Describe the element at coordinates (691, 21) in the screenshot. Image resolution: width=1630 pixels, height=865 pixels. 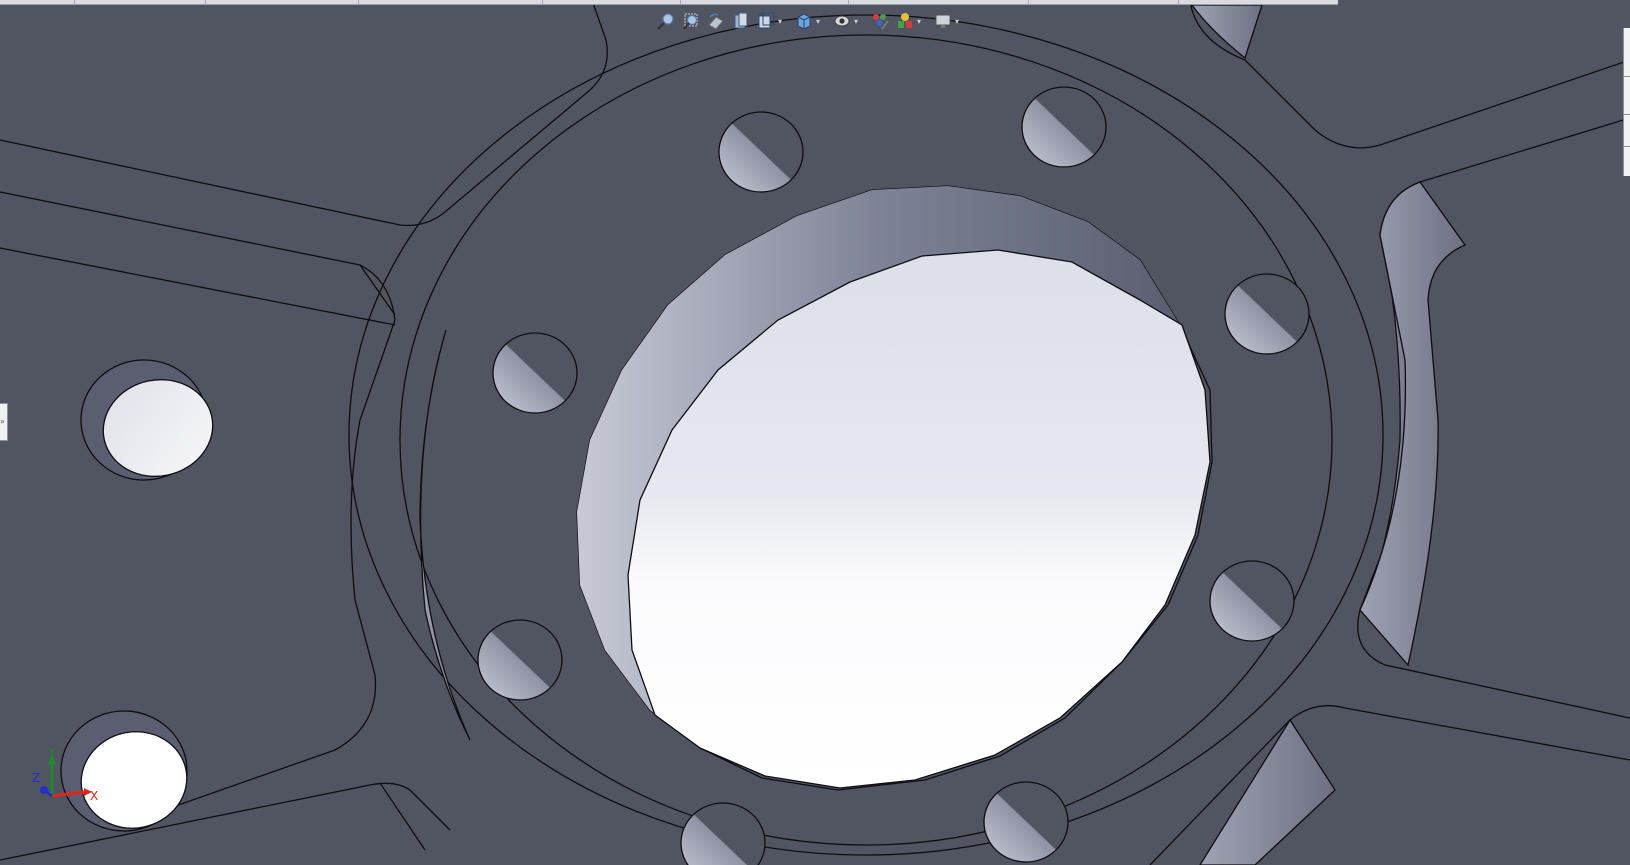
I see `zoom-to-area-icon` at that location.